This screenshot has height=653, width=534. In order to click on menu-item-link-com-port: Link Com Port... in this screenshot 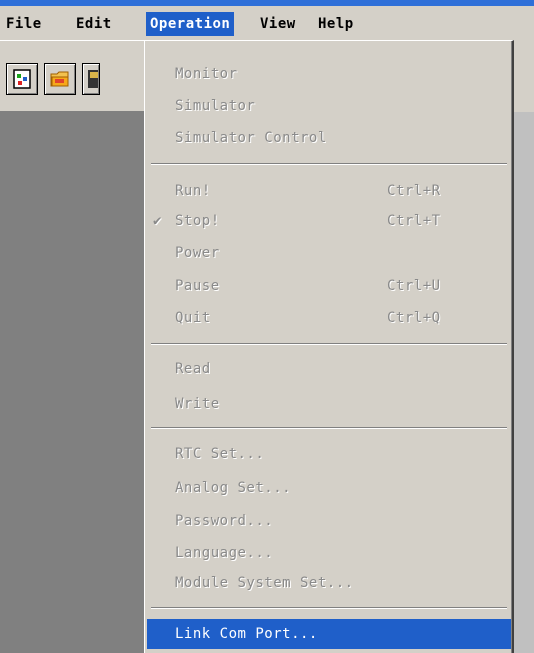, I will do `click(329, 634)`.